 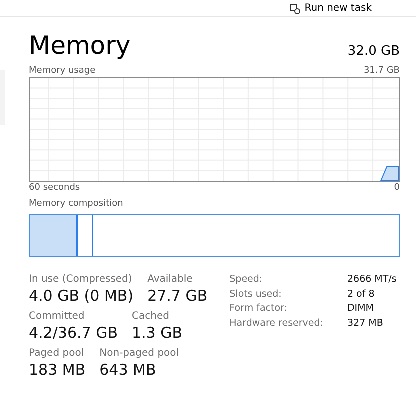 What do you see at coordinates (151, 316) in the screenshot?
I see `stat-label: Cached` at bounding box center [151, 316].